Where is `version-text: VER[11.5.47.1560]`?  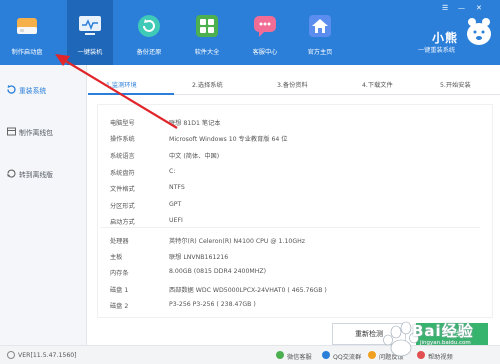 version-text: VER[11.5.47.1560] is located at coordinates (47, 355).